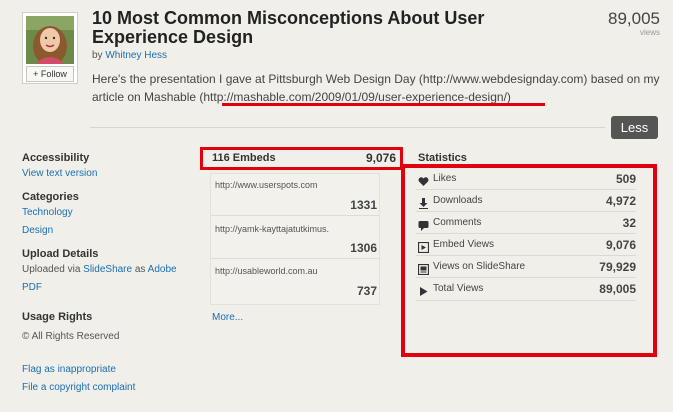 This screenshot has height=412, width=673. I want to click on download-icon, so click(423, 202).